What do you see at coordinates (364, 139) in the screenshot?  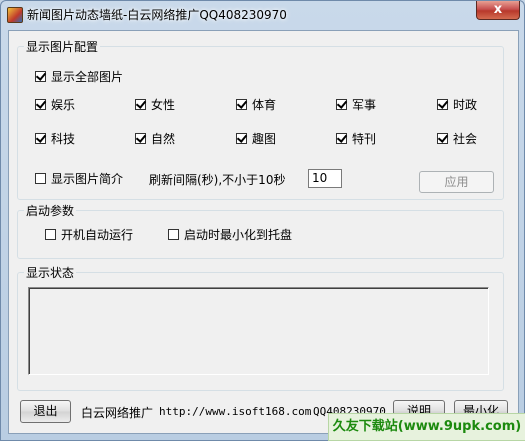 I see `category-tekan-label: 特刊` at bounding box center [364, 139].